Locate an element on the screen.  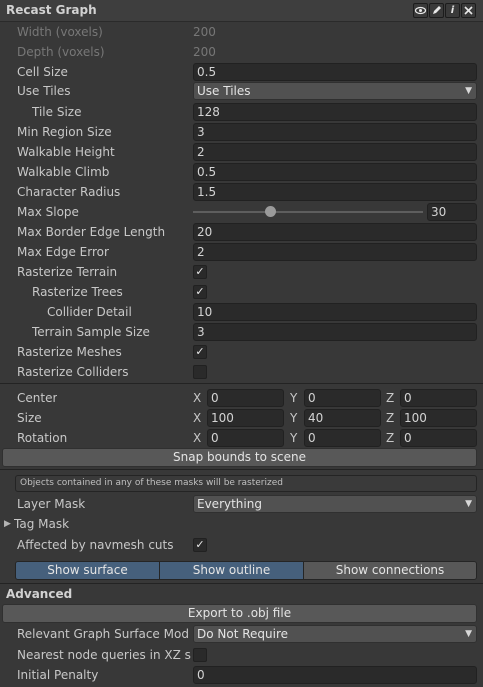
center-y-field: 0 is located at coordinates (342, 398).